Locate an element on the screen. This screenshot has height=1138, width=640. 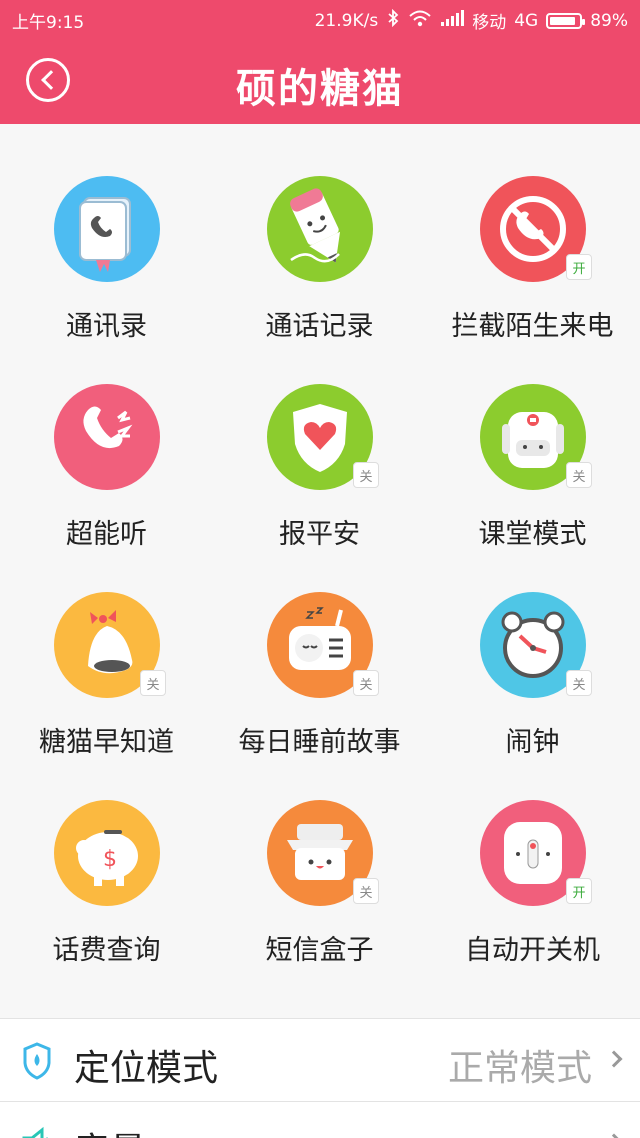
feature-block-strangers: 开 拦截陌生来电 is located at coordinates (532, 233).